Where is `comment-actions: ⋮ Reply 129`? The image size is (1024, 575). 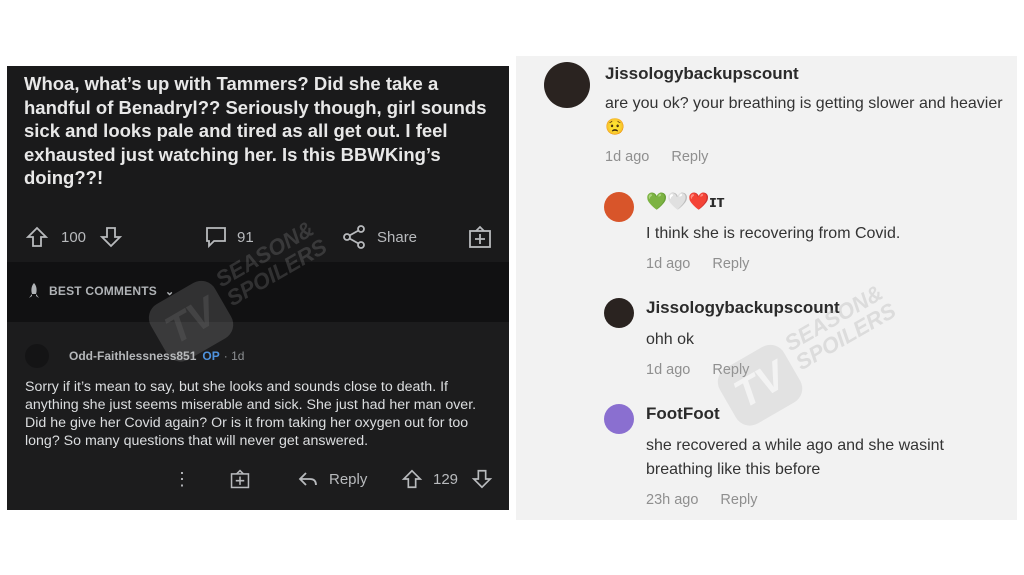 comment-actions: ⋮ Reply 129 is located at coordinates (258, 479).